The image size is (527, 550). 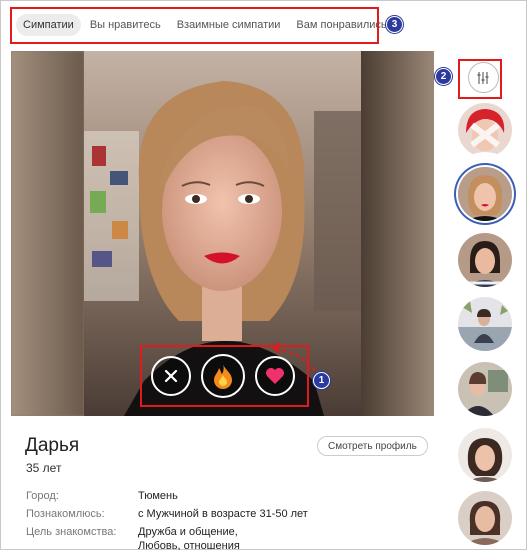 What do you see at coordinates (65, 514) in the screenshot?
I see `meet-label: Познакомлюсь:` at bounding box center [65, 514].